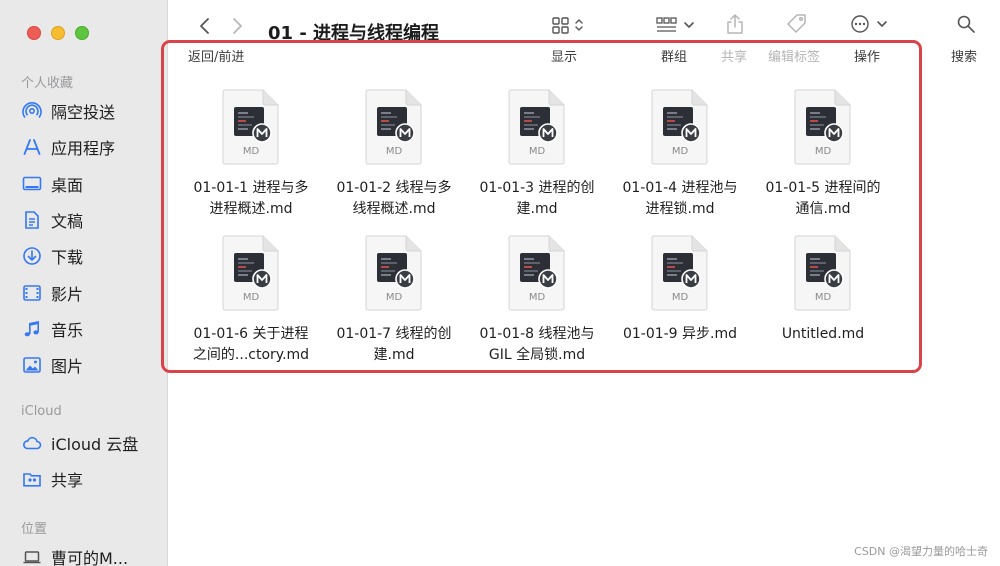 This screenshot has width=1000, height=566. I want to click on file-item: MD Untitled.md, so click(823, 289).